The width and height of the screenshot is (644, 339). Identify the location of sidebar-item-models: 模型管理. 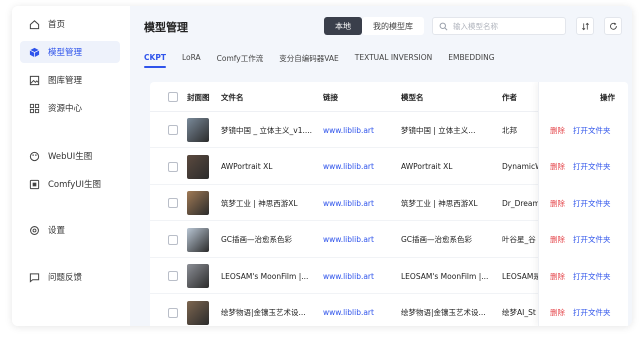
(70, 52).